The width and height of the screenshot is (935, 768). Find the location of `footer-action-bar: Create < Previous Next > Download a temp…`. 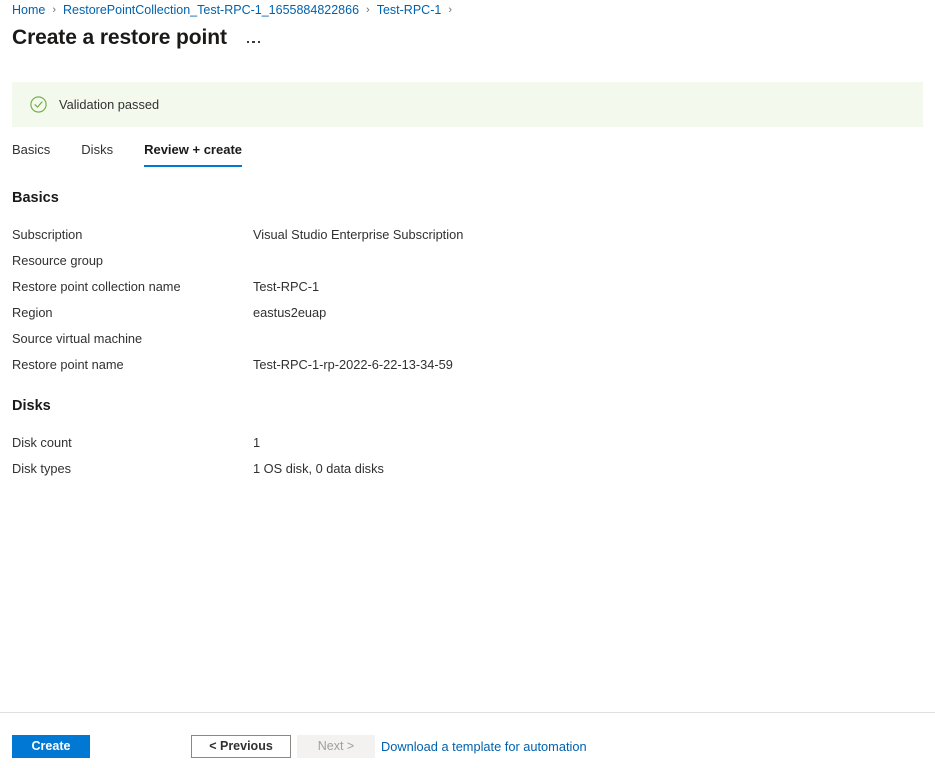

footer-action-bar: Create < Previous Next > Download a temp… is located at coordinates (467, 740).